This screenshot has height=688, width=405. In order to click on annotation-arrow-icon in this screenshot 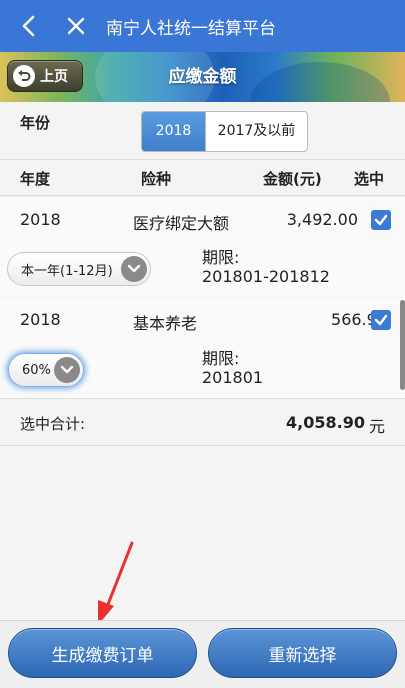, I will do `click(116, 583)`.